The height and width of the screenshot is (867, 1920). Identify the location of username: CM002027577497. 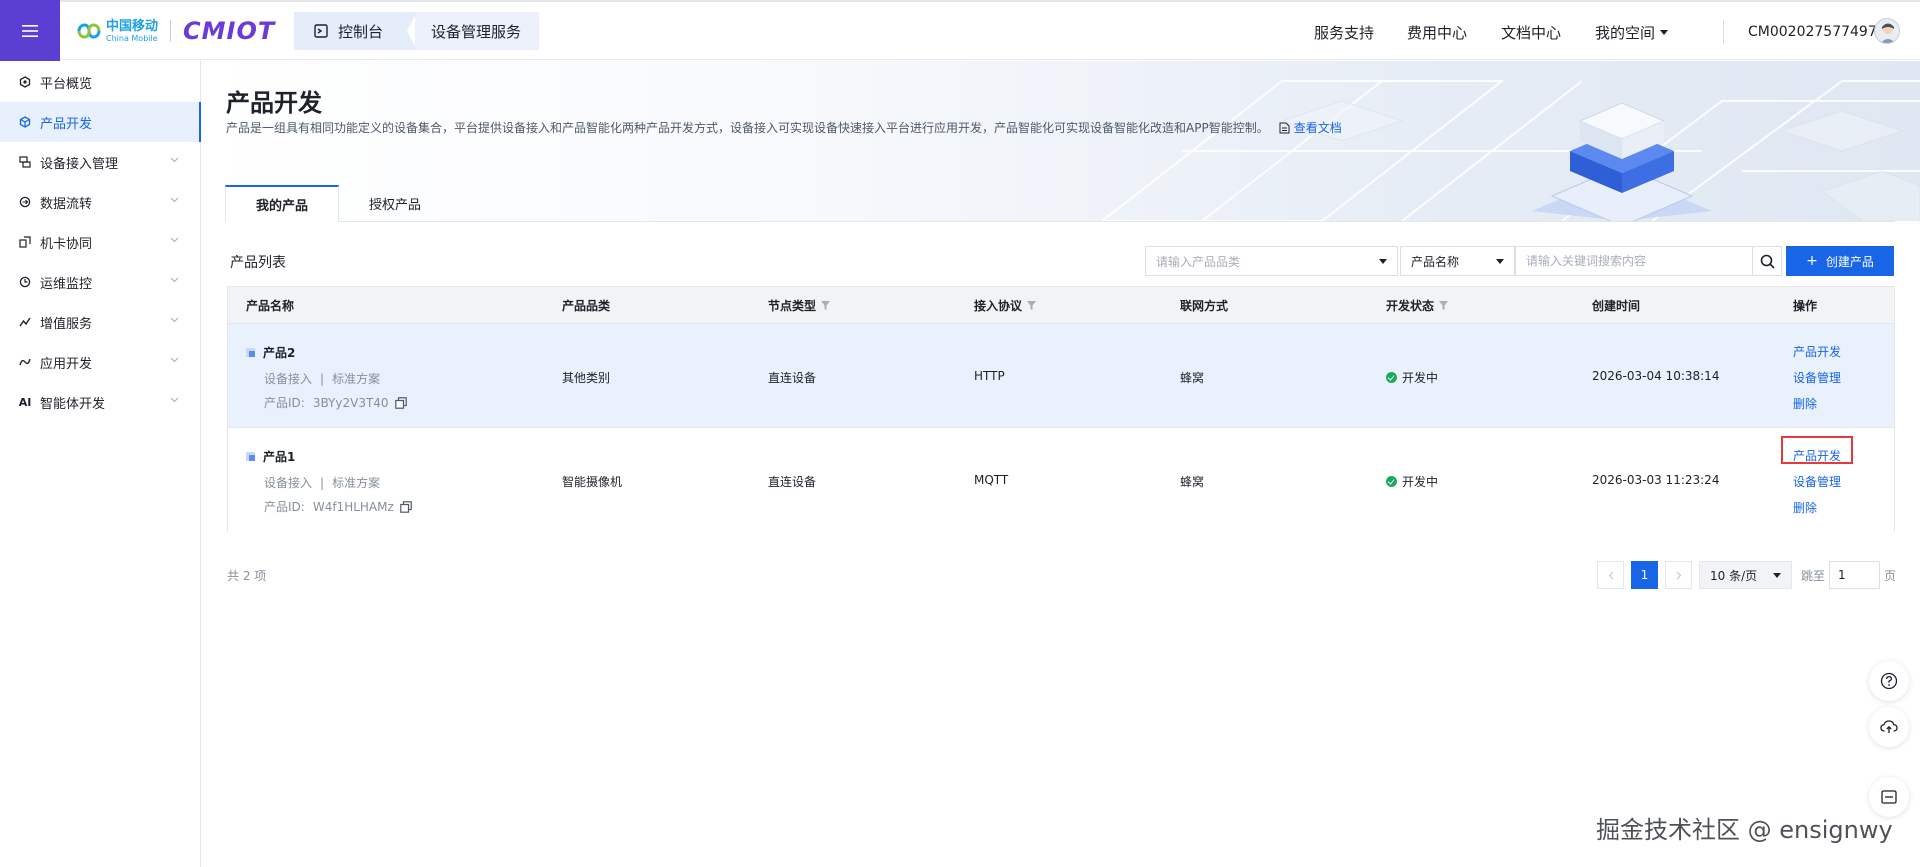
(1812, 32).